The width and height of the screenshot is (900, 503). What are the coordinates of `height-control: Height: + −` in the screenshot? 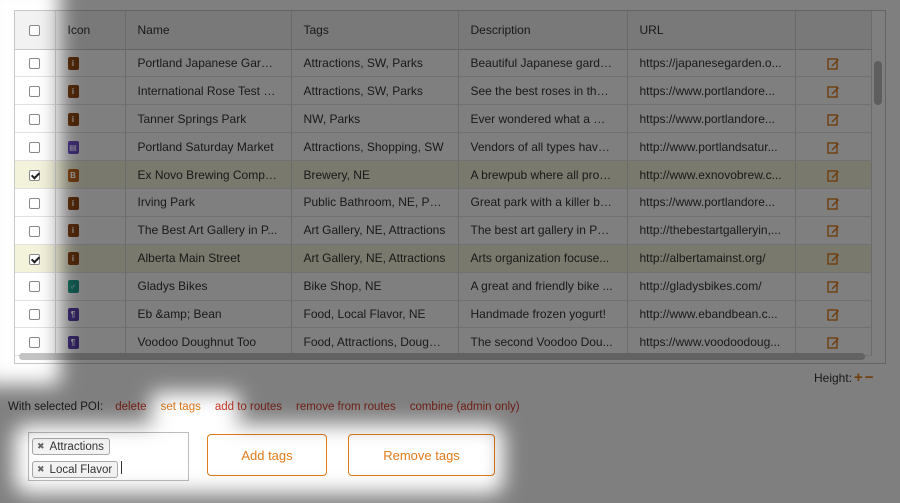 It's located at (844, 377).